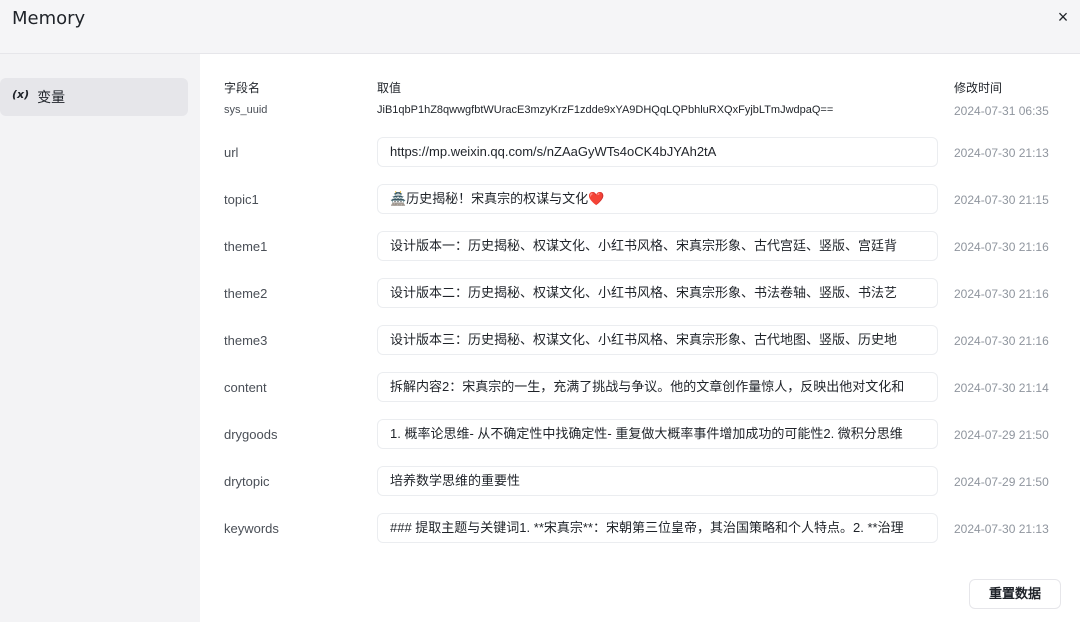  I want to click on row-time-drytopic: 2024-07-29 21:50, so click(1001, 482).